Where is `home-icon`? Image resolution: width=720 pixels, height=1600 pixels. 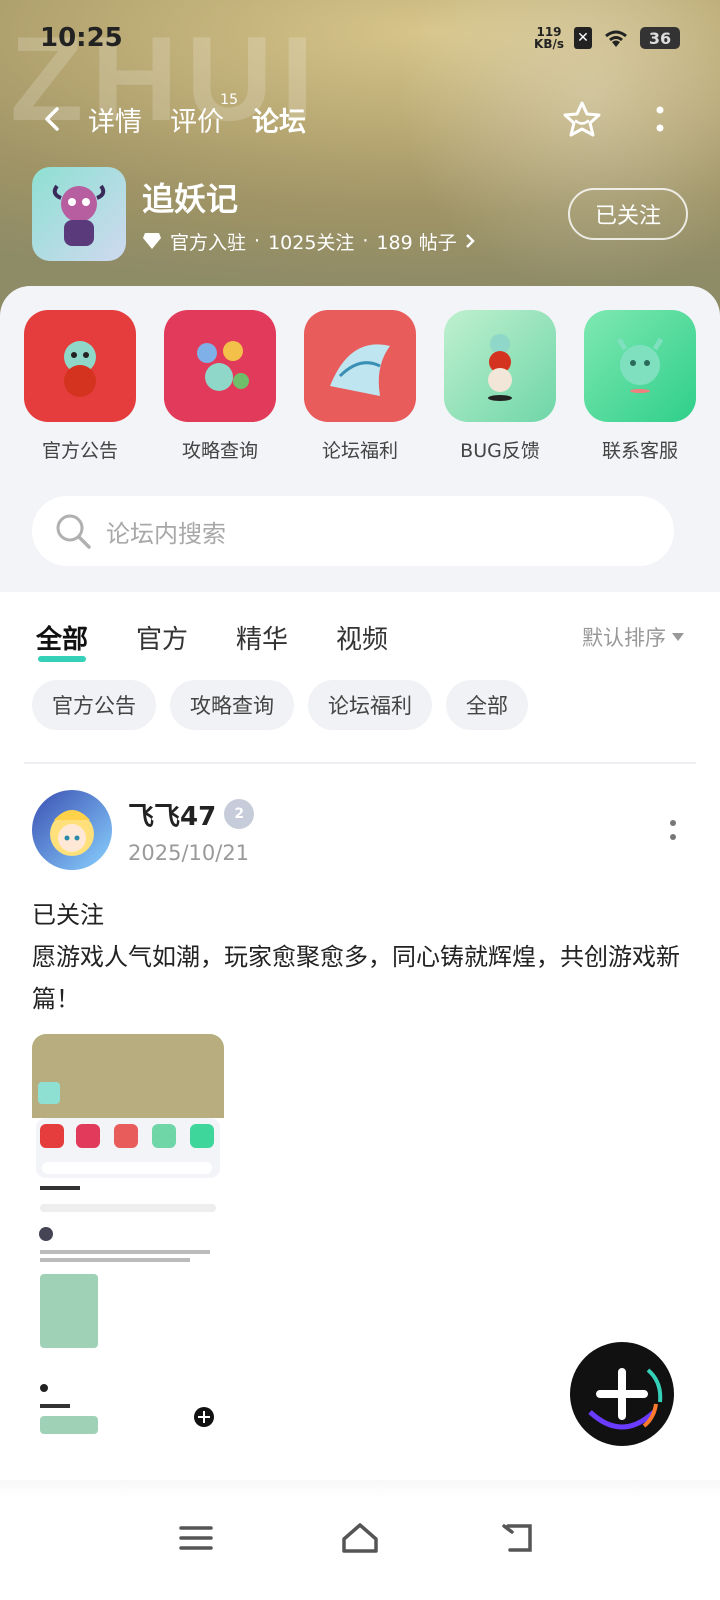
home-icon is located at coordinates (360, 1538).